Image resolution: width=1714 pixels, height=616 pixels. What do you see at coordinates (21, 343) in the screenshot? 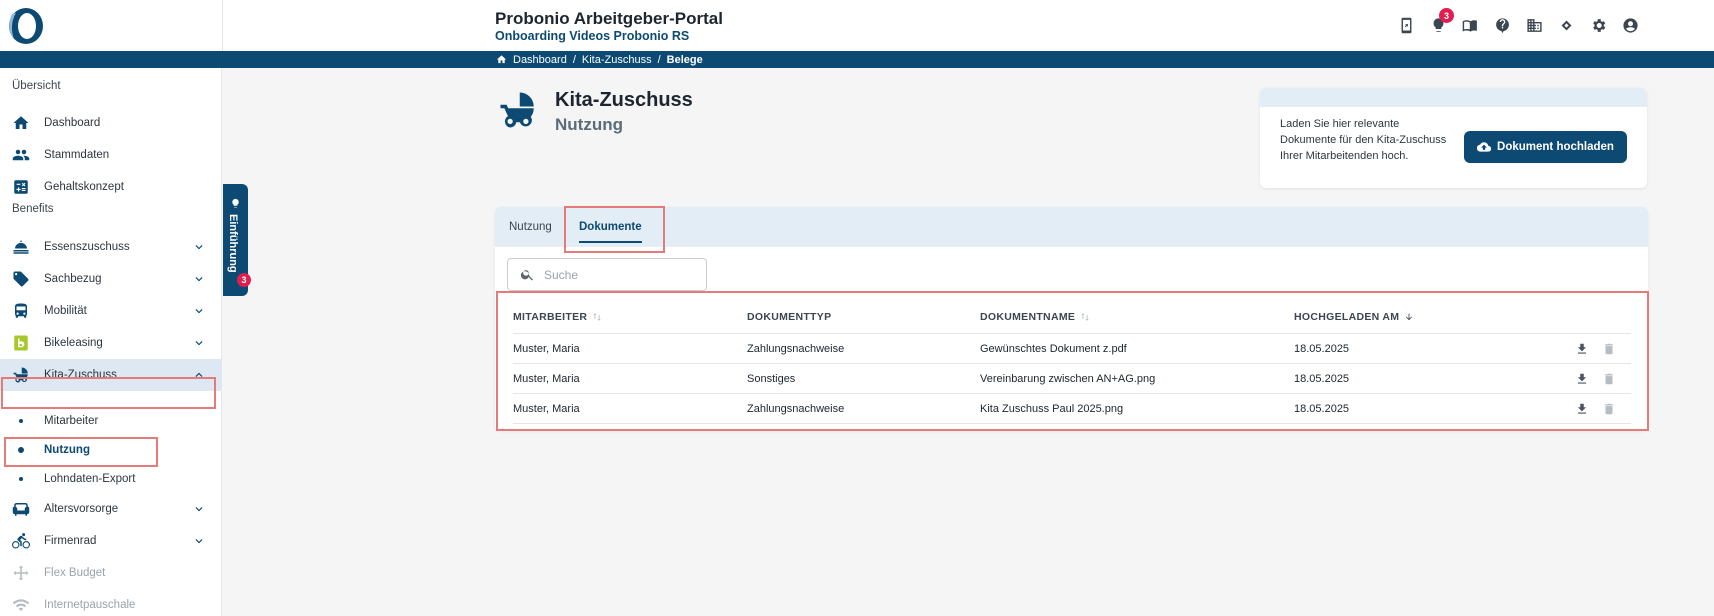
I see `bikeleasing-icon` at bounding box center [21, 343].